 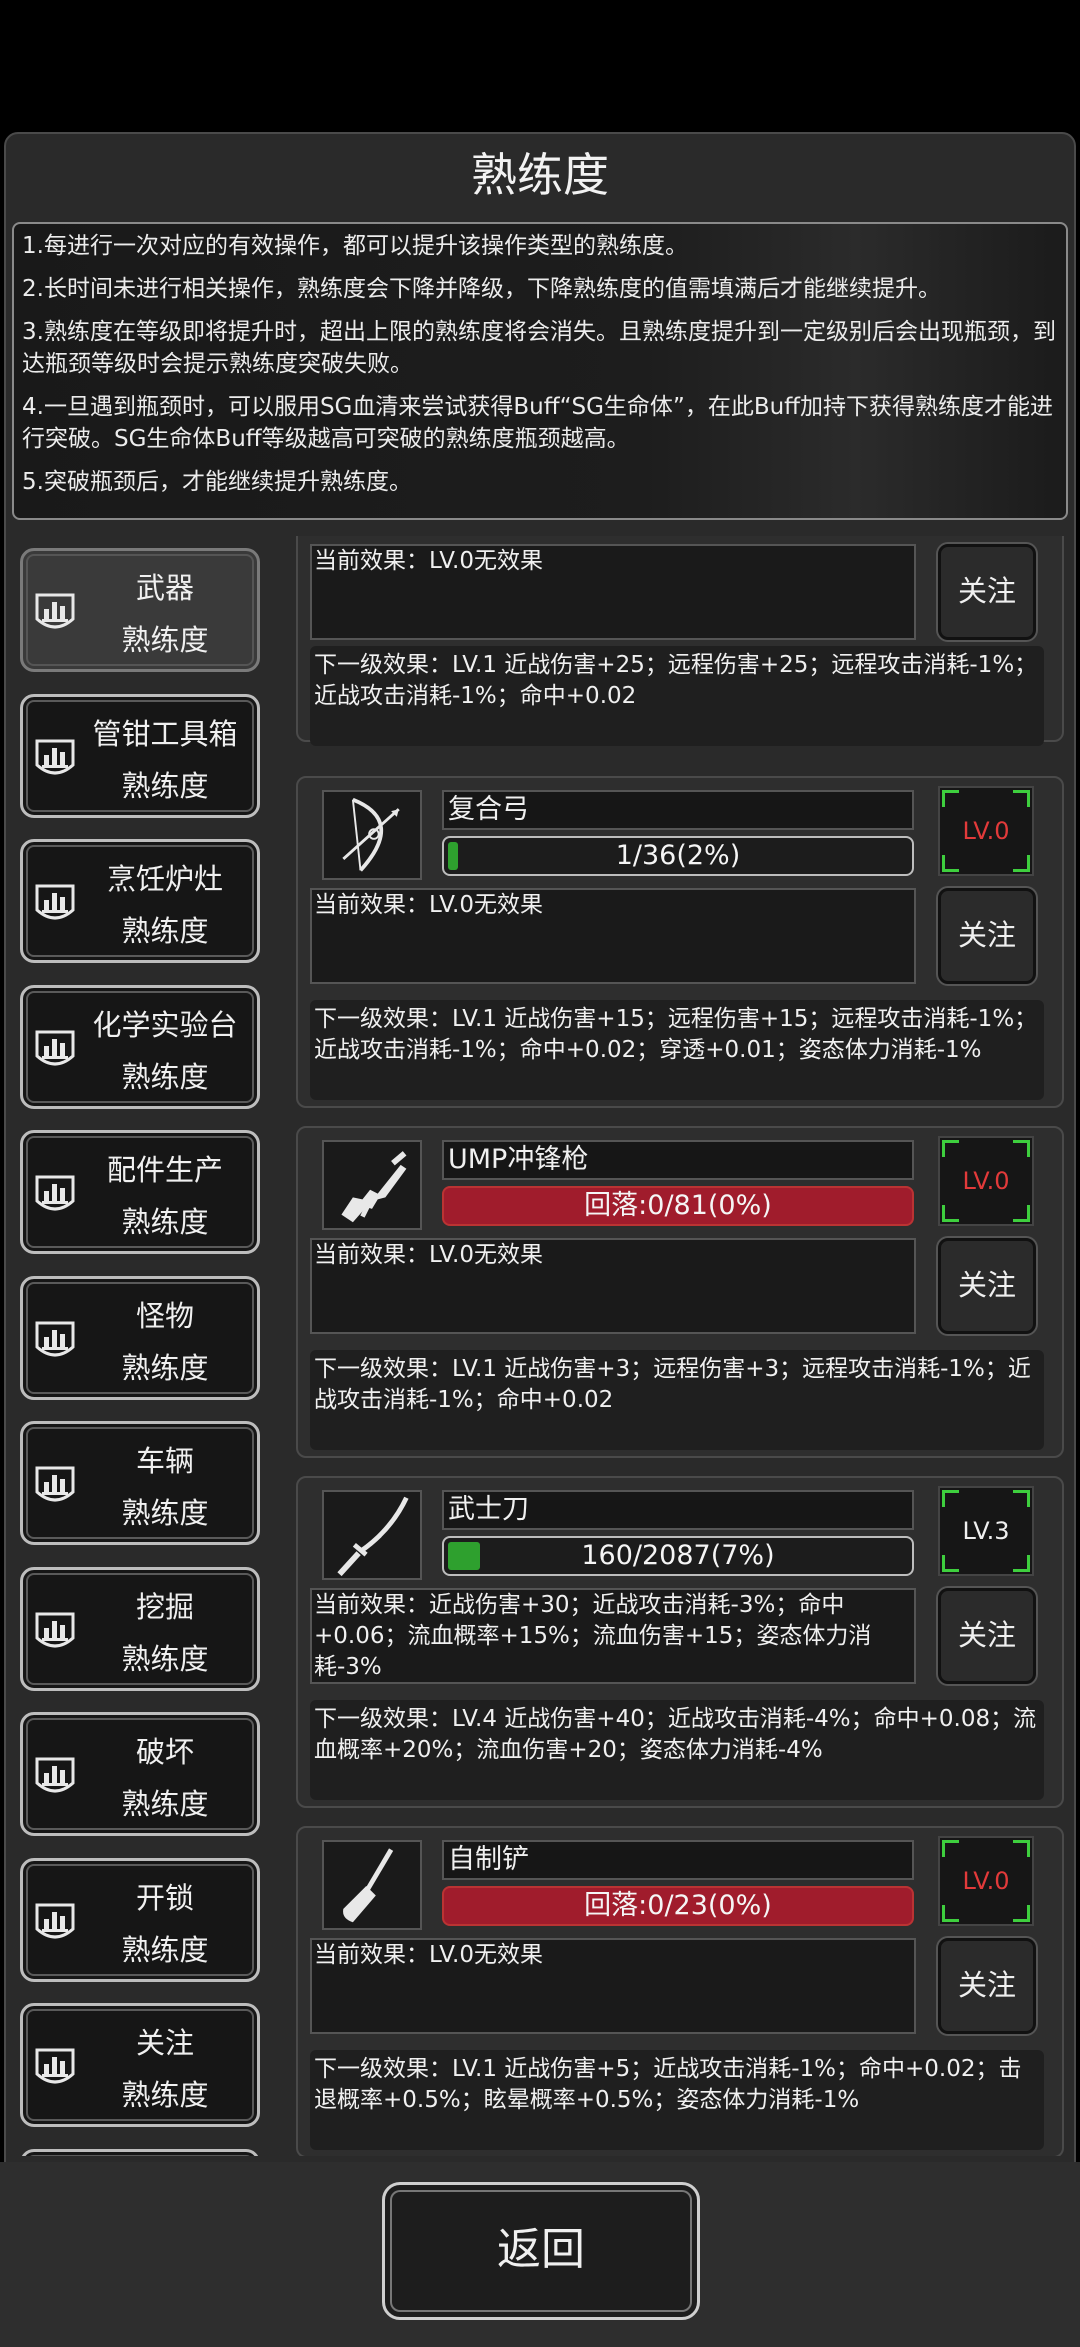 I want to click on katana-icon, so click(x=372, y=1535).